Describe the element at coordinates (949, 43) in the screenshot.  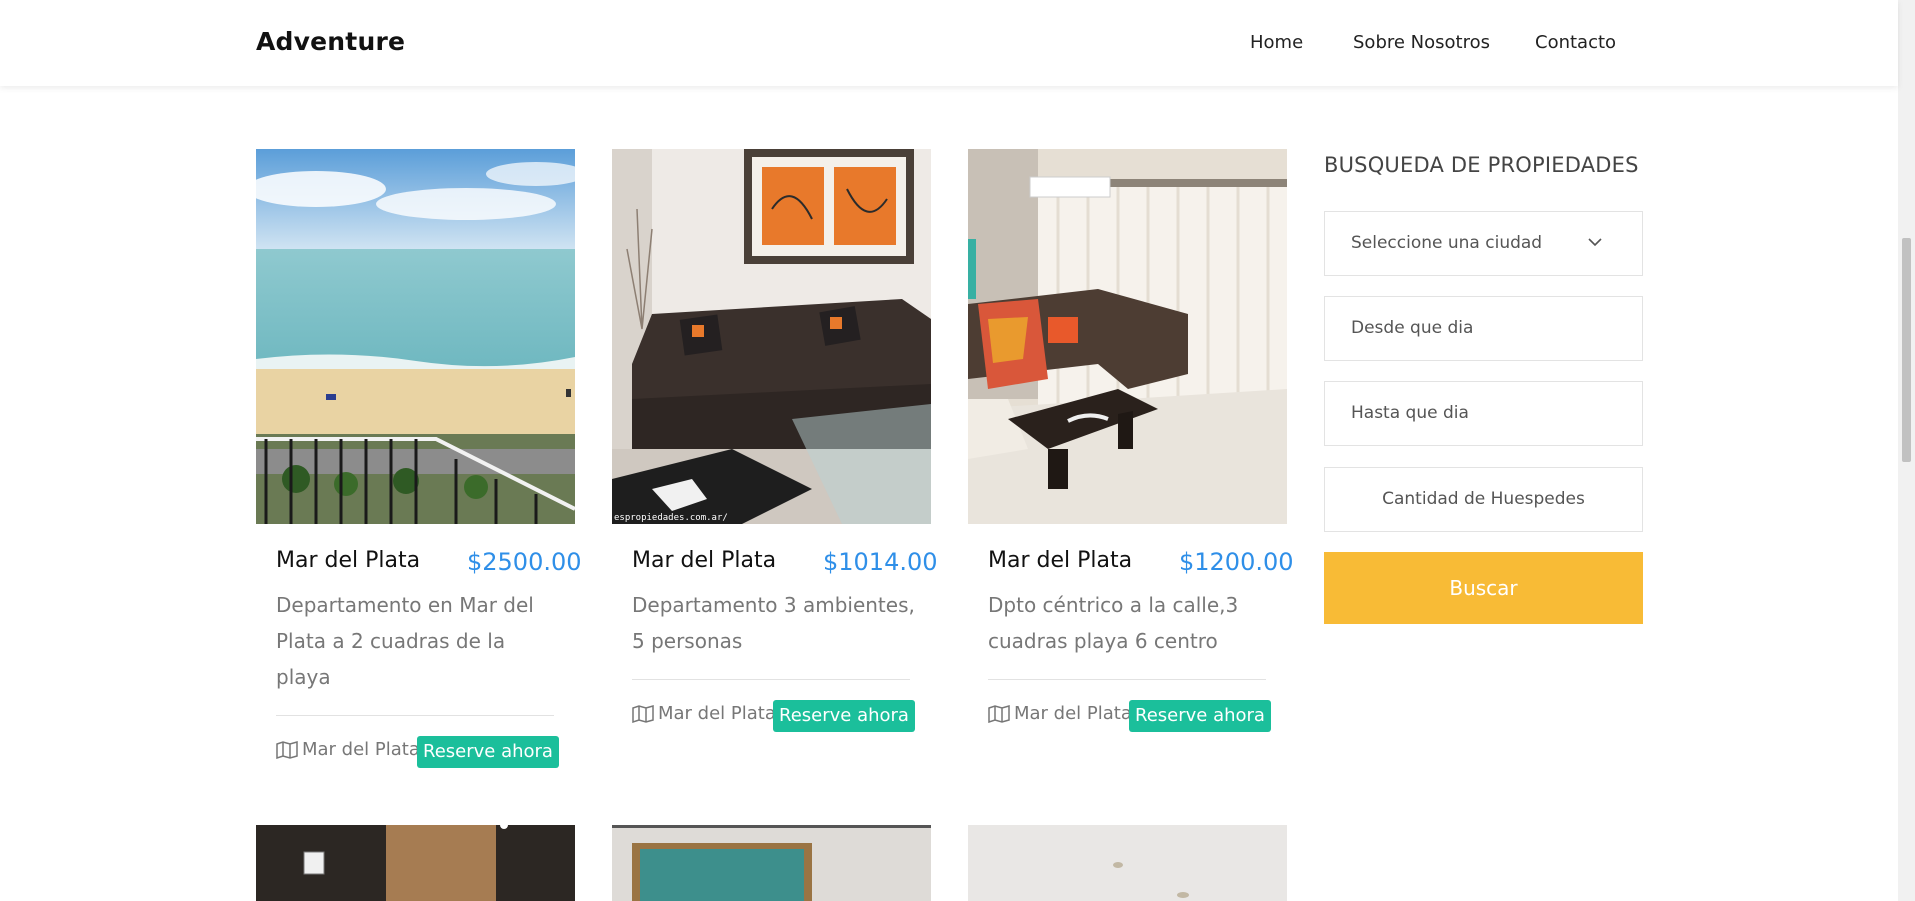
I see `site-header: Adventure Home Sobre Nosotros Contacto` at that location.